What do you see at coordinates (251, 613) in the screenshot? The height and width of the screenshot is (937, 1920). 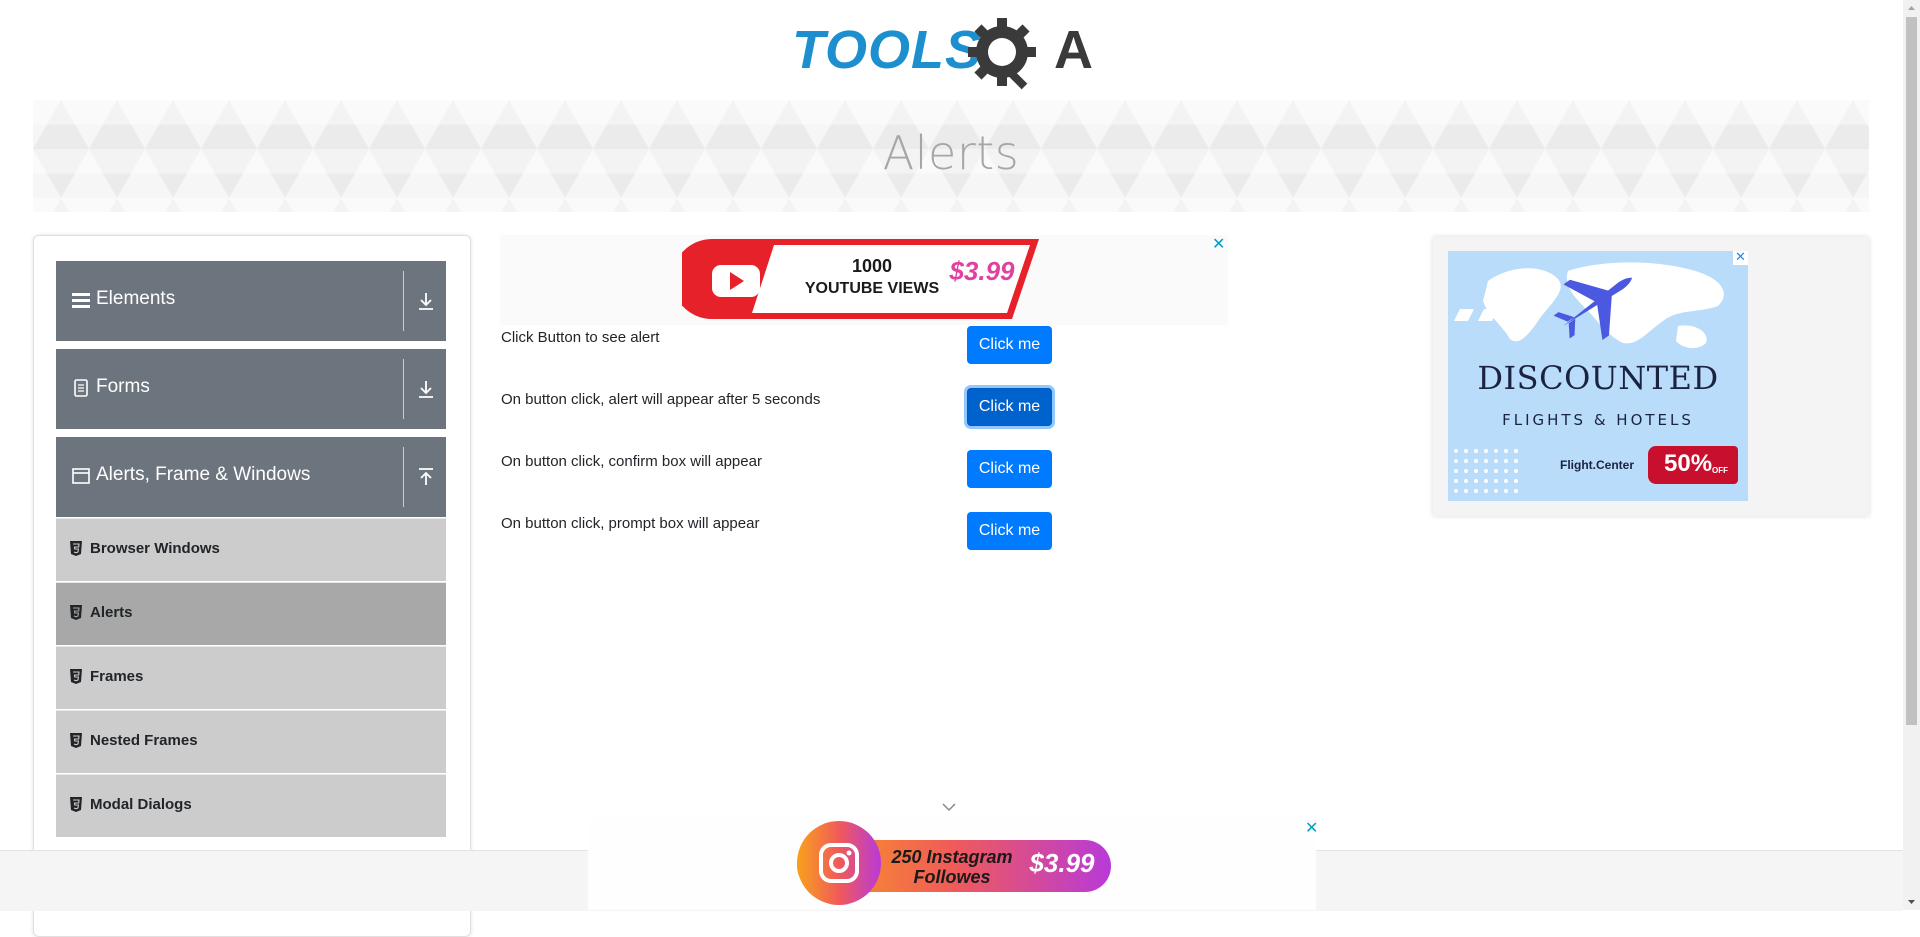 I see `sidebar-item-alerts: Alerts` at bounding box center [251, 613].